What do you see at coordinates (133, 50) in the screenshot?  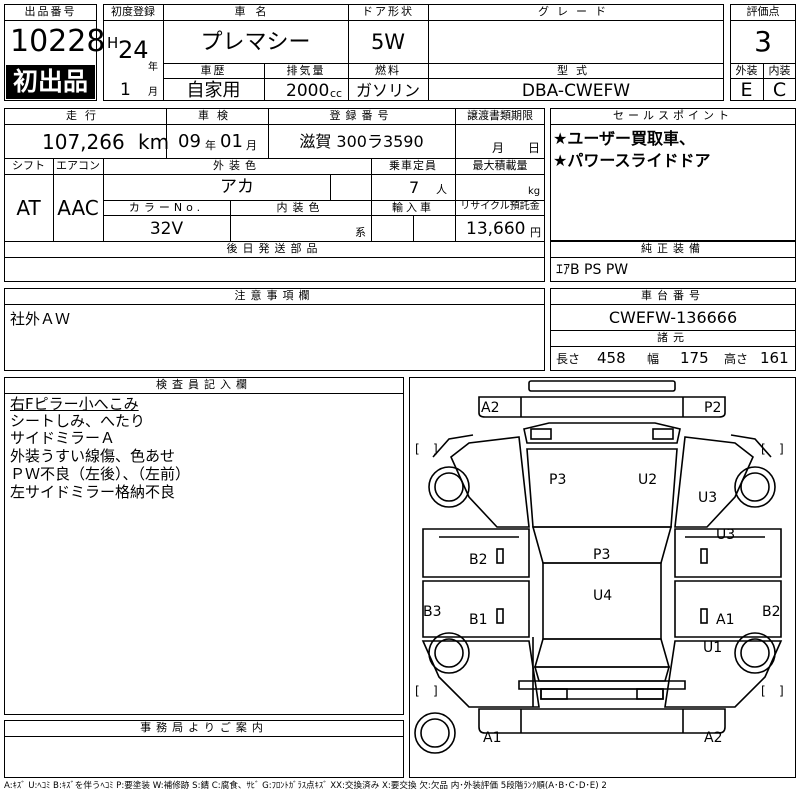 I see `reg-year: 24` at bounding box center [133, 50].